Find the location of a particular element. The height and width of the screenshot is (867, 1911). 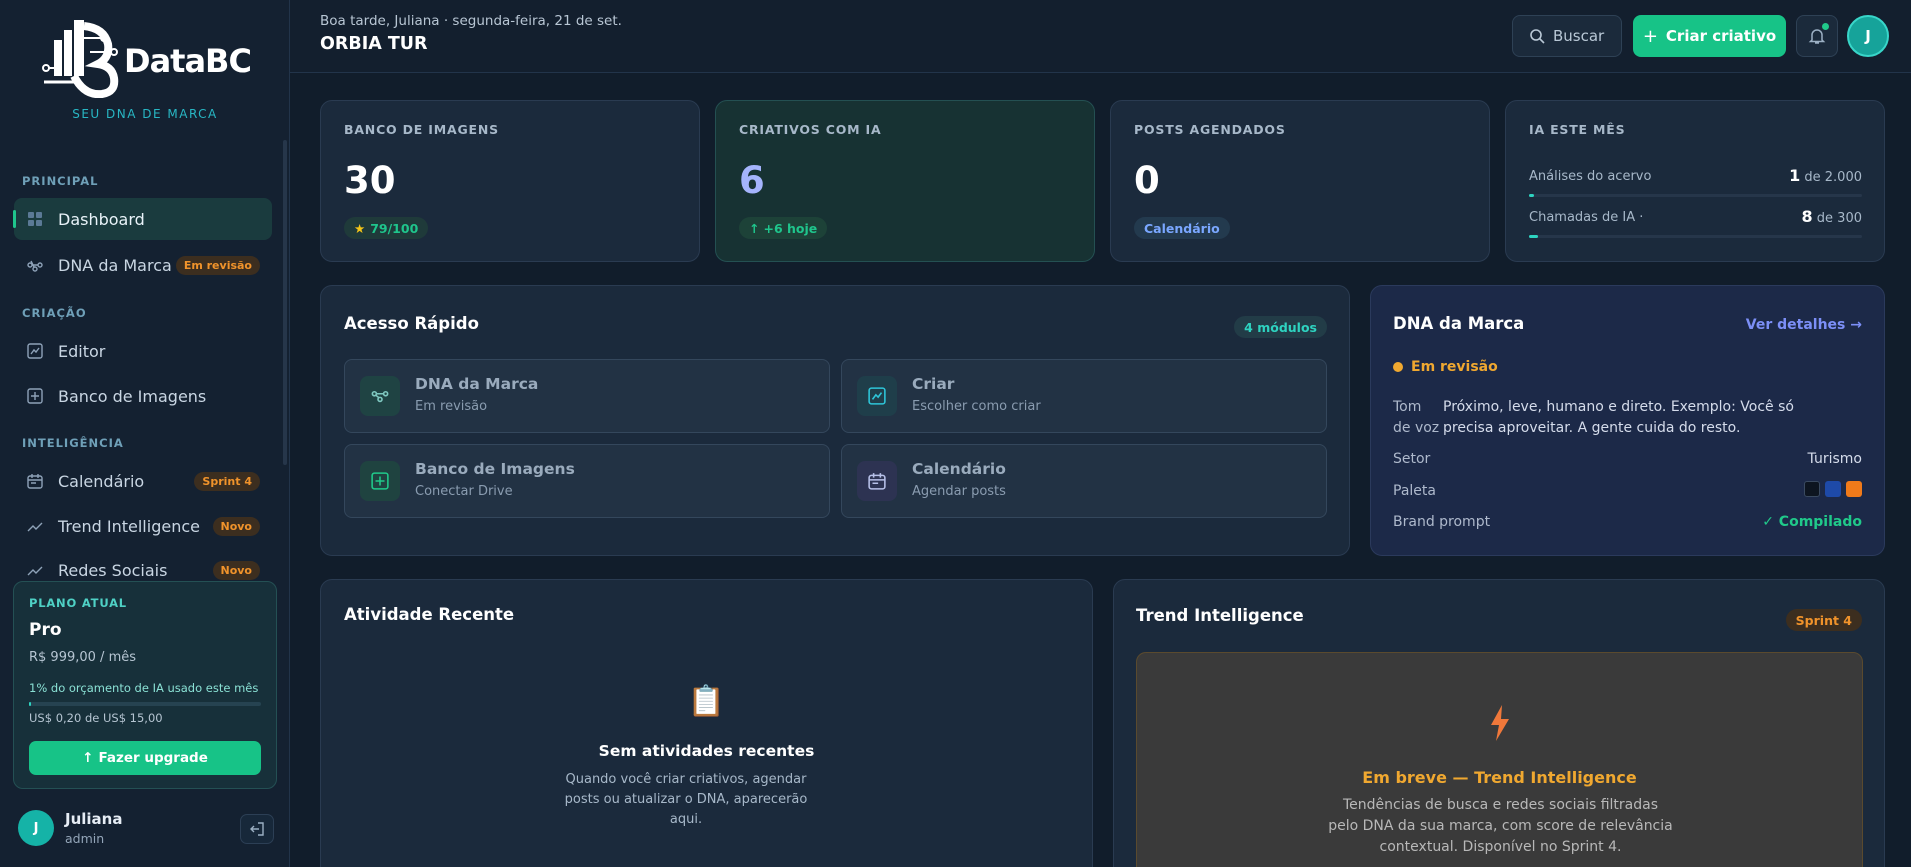

sector-label: Setor is located at coordinates (1412, 459).